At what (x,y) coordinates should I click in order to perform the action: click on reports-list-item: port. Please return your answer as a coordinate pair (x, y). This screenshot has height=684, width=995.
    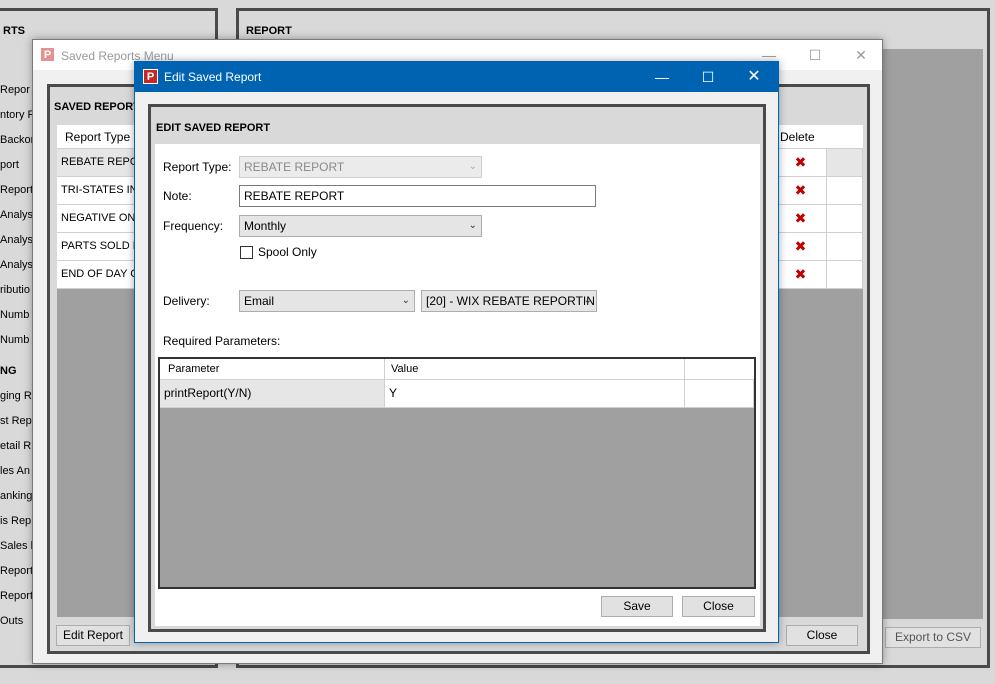
    Looking at the image, I should click on (9, 165).